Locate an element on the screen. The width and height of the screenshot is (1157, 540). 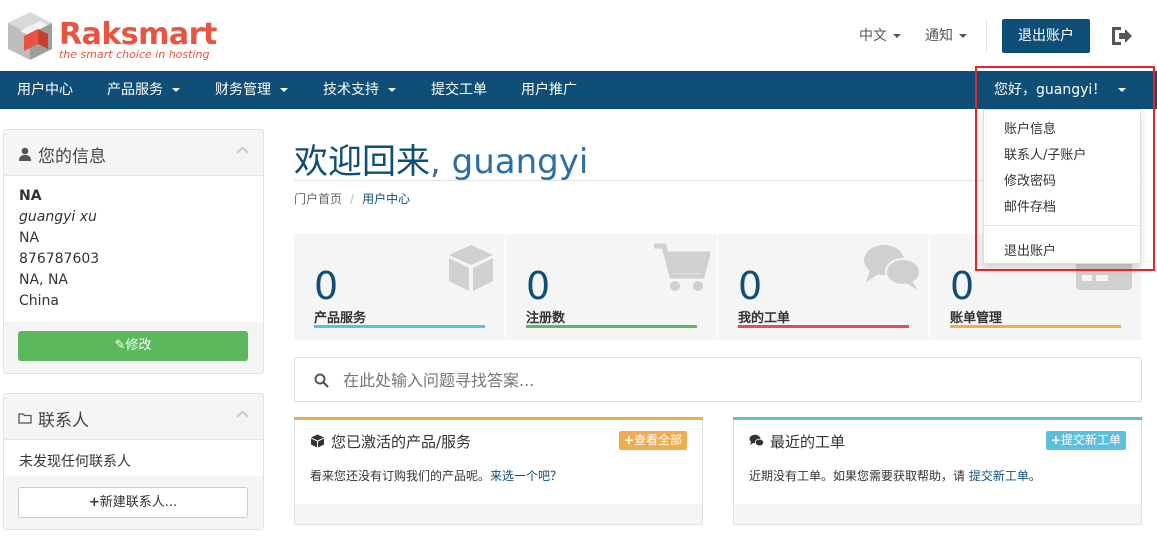
tile-tickets: 0 我的工单 is located at coordinates (823, 287).